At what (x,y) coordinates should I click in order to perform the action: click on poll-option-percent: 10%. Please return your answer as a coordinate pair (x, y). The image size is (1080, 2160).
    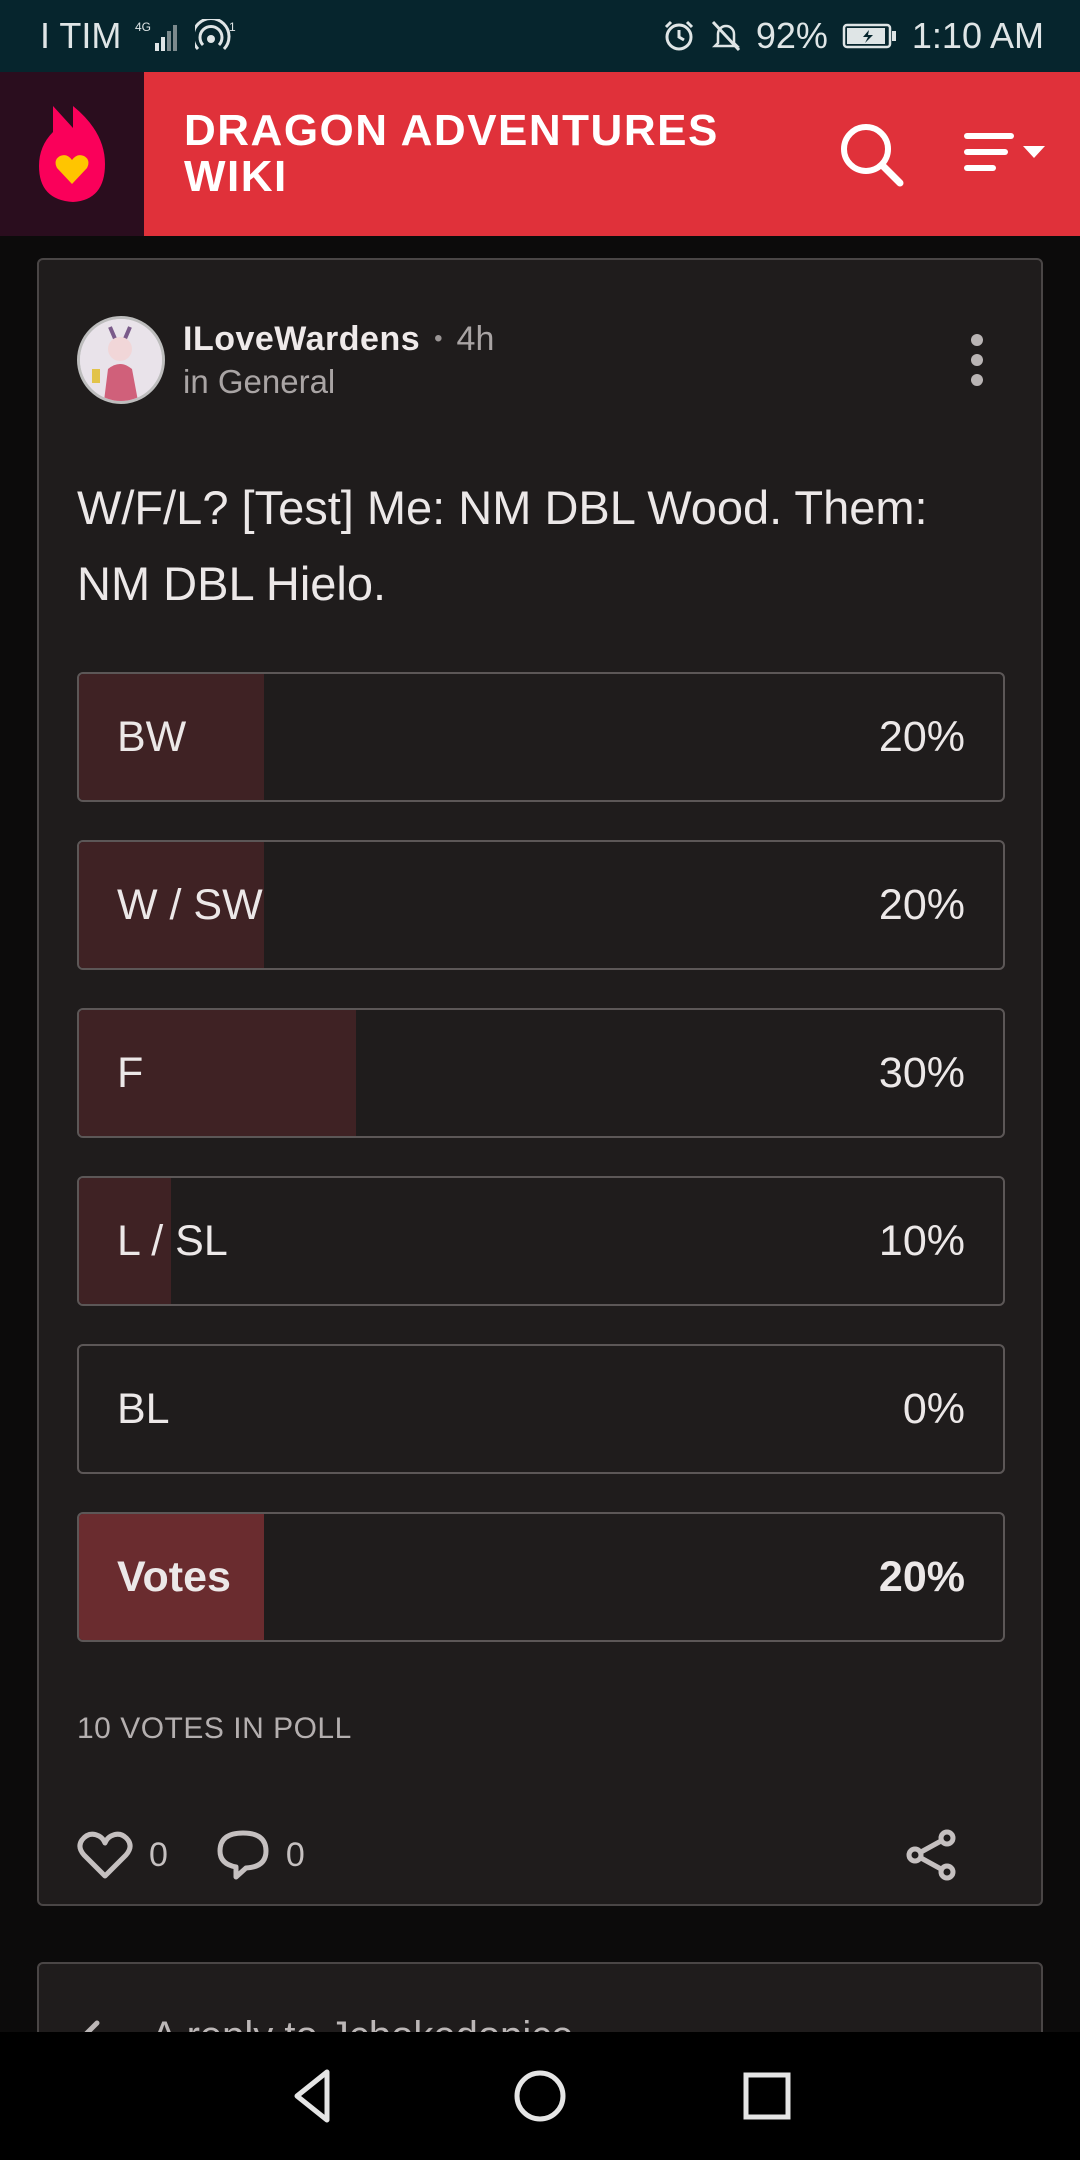
    Looking at the image, I should click on (921, 1240).